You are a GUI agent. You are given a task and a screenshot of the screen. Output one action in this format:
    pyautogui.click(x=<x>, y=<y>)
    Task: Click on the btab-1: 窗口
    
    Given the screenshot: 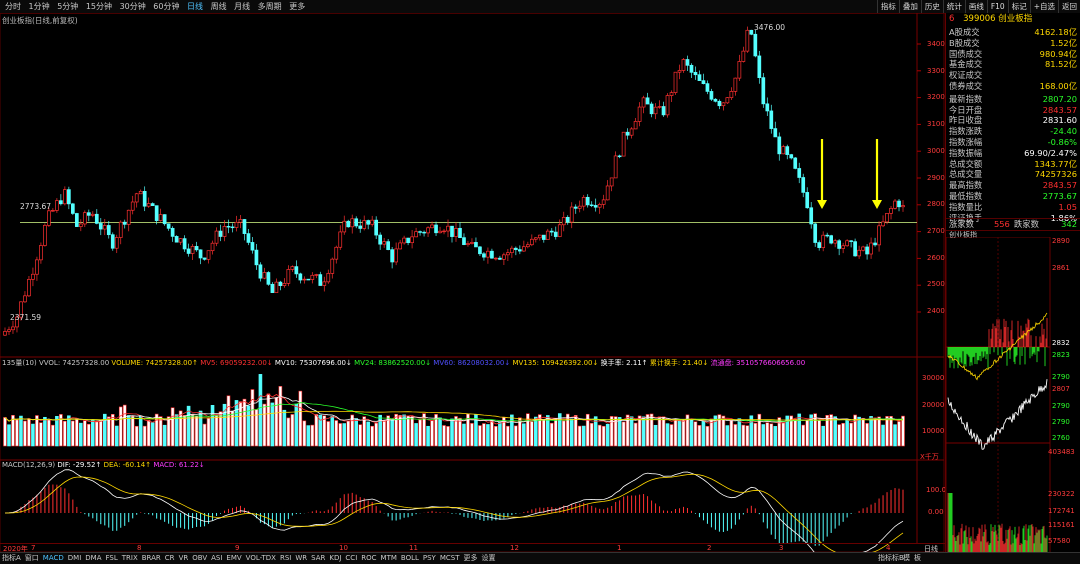 What is the action you would take?
    pyautogui.click(x=32, y=558)
    